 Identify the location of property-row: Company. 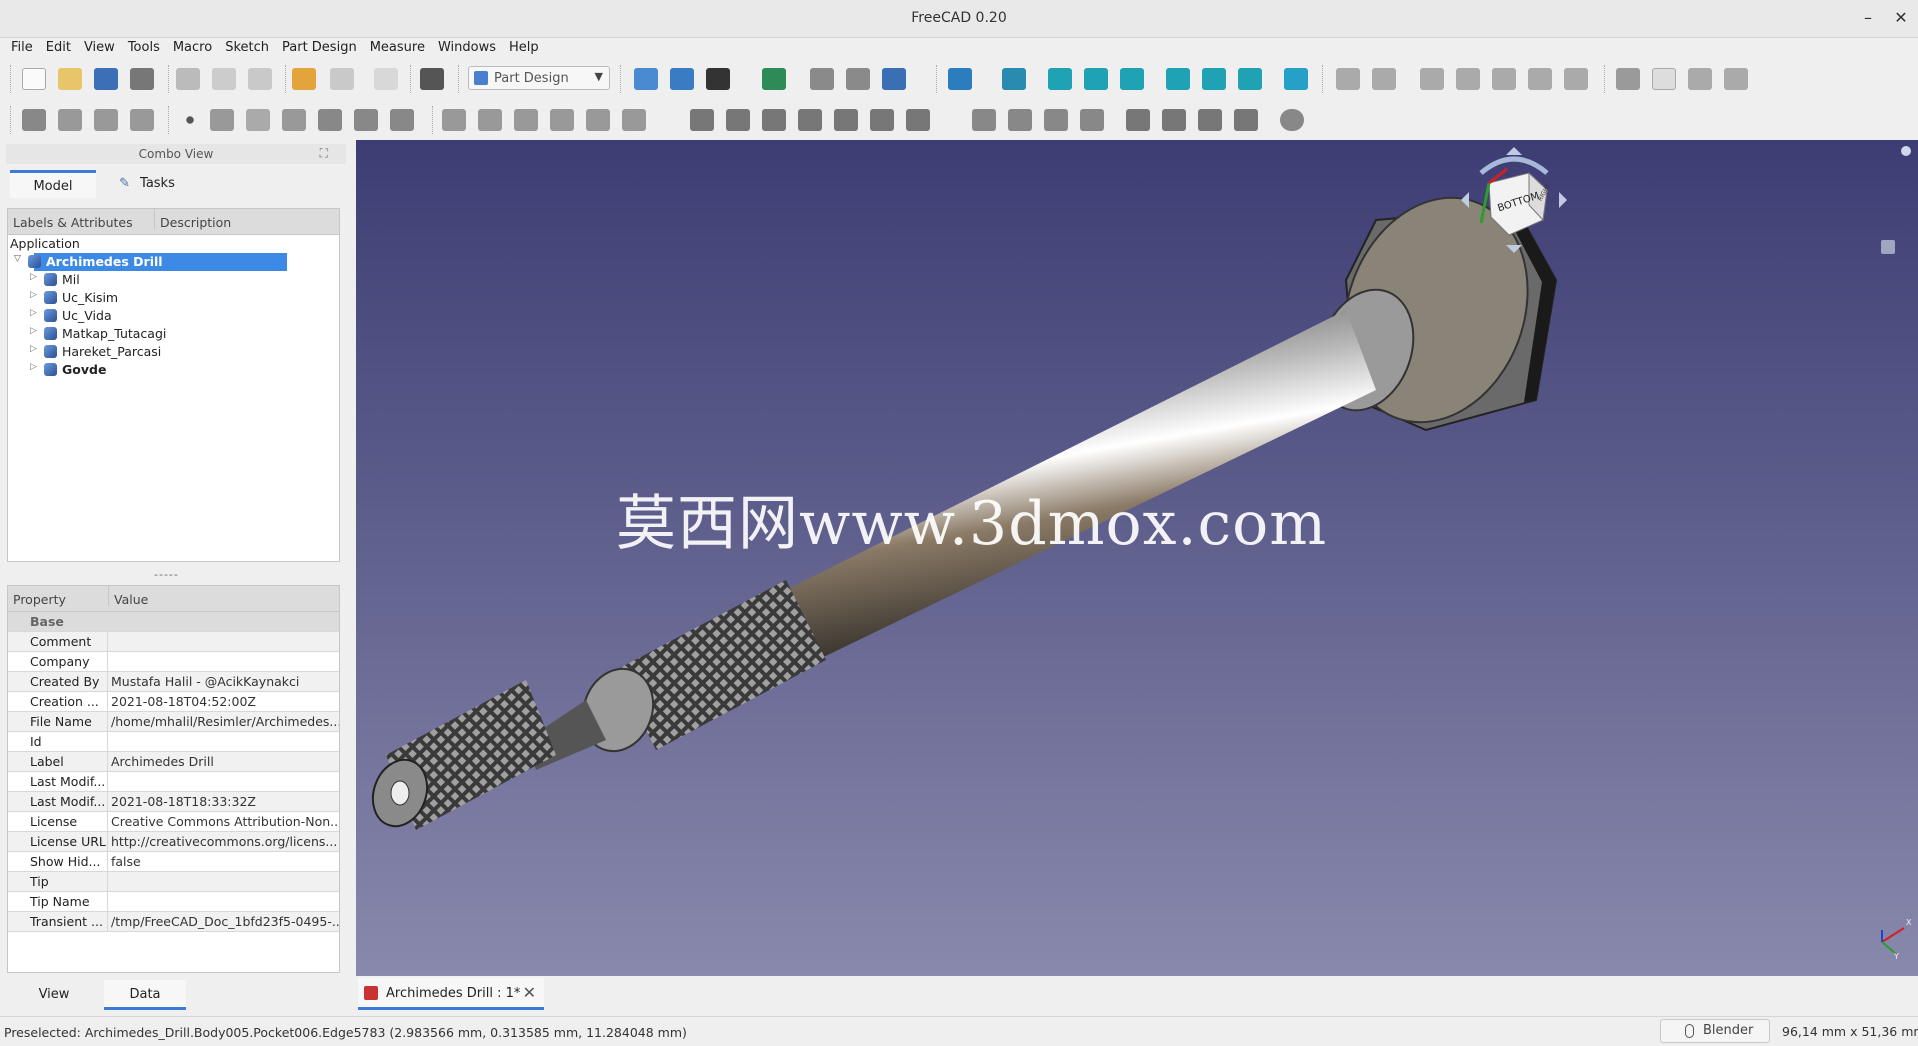
(173, 662).